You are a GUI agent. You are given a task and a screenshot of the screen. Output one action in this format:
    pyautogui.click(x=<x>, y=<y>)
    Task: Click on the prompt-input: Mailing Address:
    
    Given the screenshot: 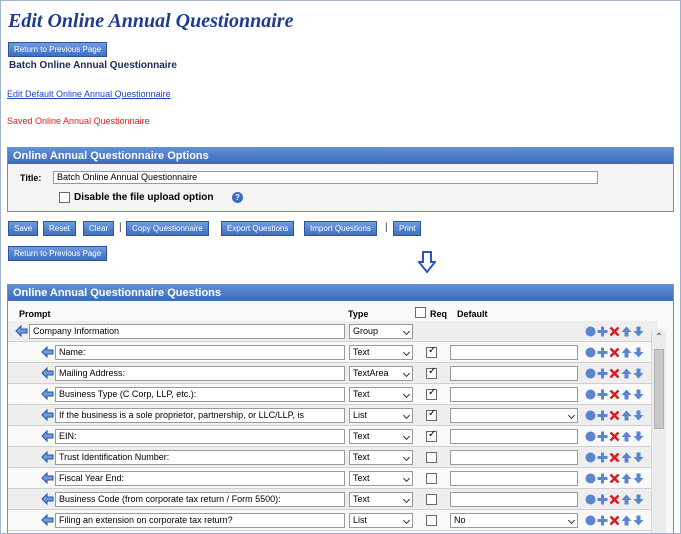 What is the action you would take?
    pyautogui.click(x=200, y=373)
    